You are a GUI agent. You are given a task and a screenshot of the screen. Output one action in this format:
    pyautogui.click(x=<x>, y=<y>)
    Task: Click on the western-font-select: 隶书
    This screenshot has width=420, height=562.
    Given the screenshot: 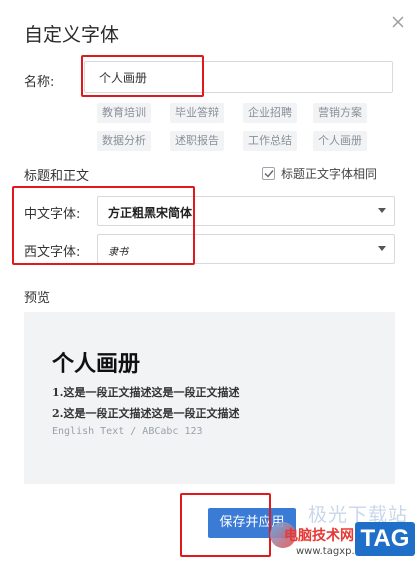 What is the action you would take?
    pyautogui.click(x=246, y=249)
    